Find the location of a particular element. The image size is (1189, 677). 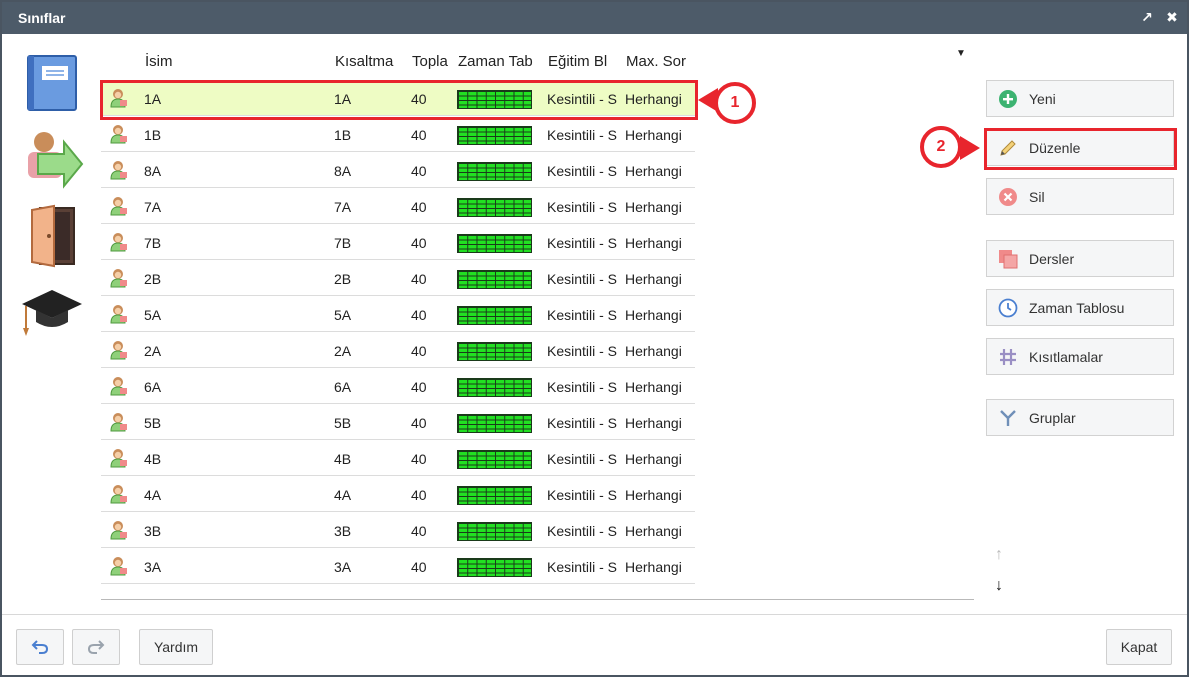

table-row: 5A 5A 40 Kesintili - S Herhangi is located at coordinates (398, 314).